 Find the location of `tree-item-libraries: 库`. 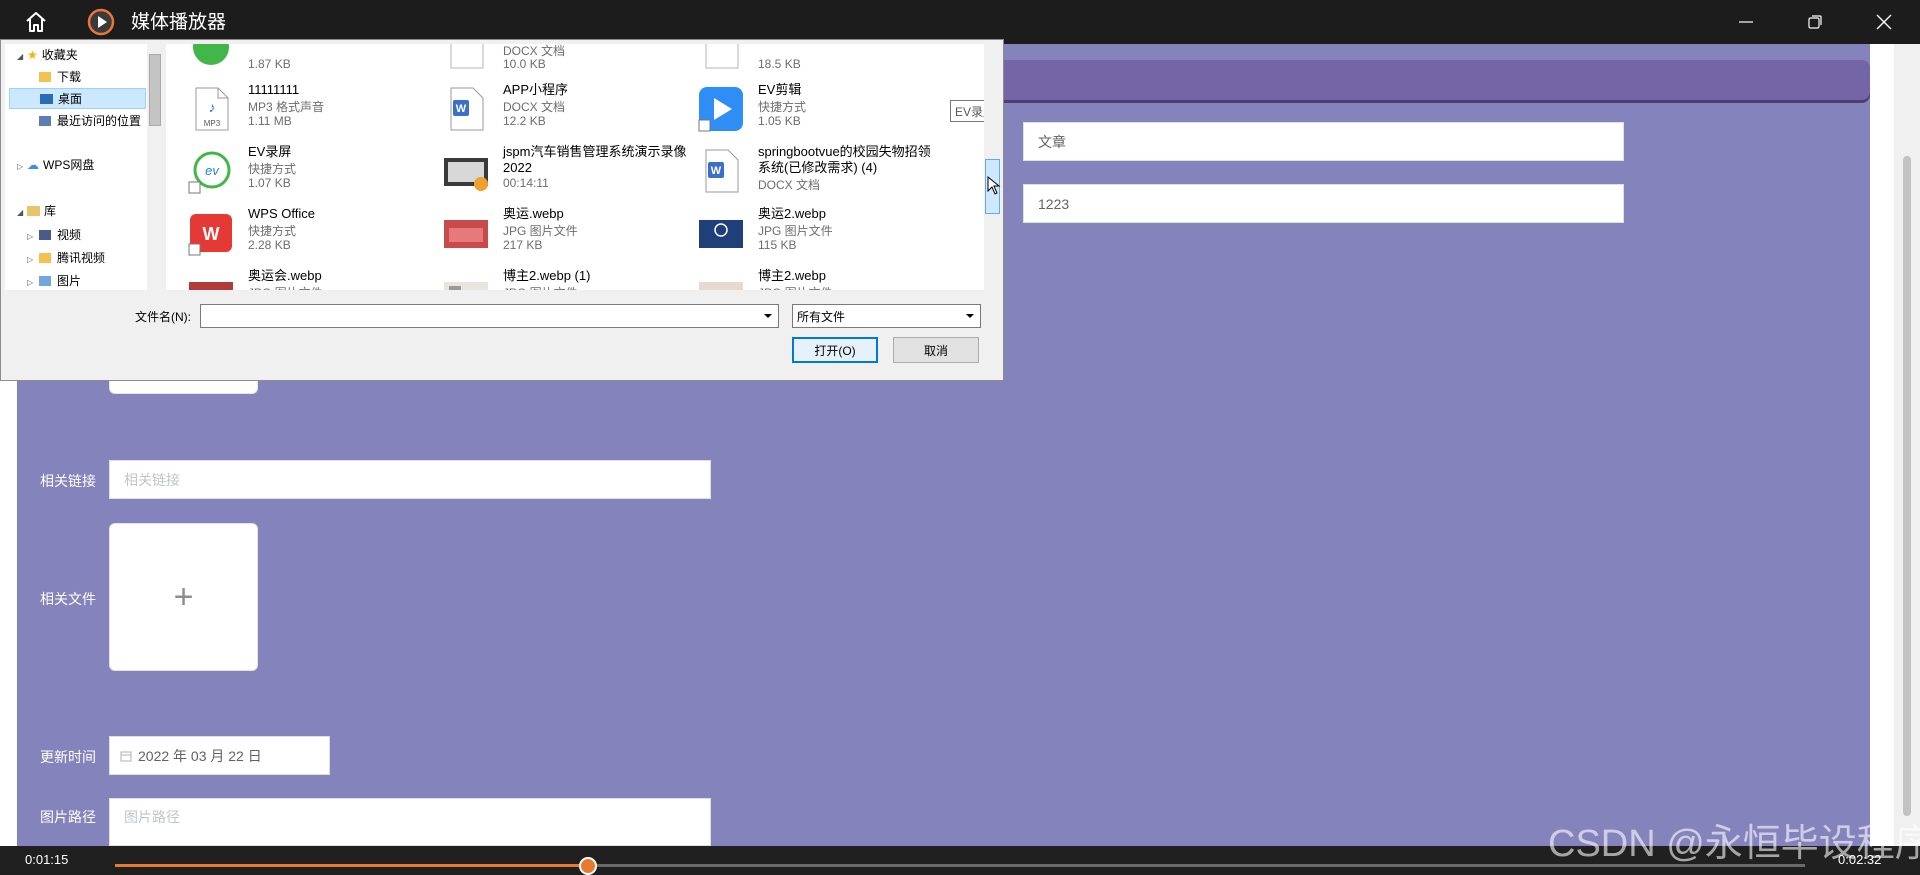

tree-item-libraries: 库 is located at coordinates (41, 210).